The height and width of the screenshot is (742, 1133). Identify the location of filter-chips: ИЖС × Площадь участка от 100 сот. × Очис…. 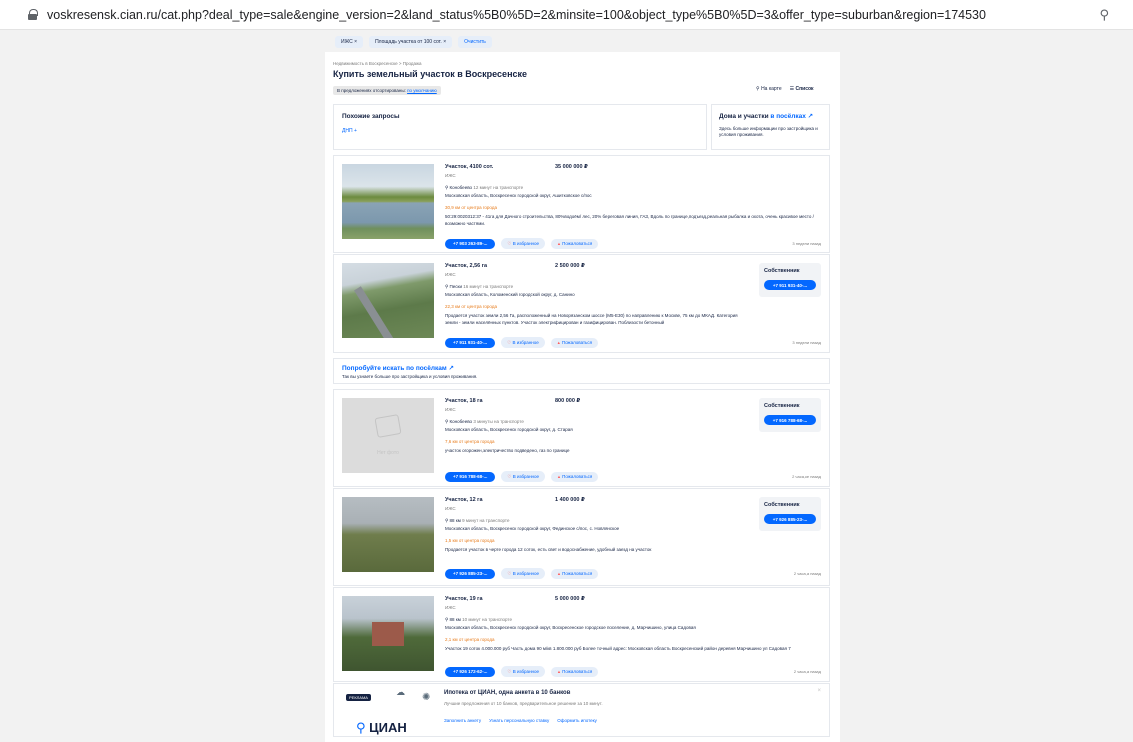
(413, 42).